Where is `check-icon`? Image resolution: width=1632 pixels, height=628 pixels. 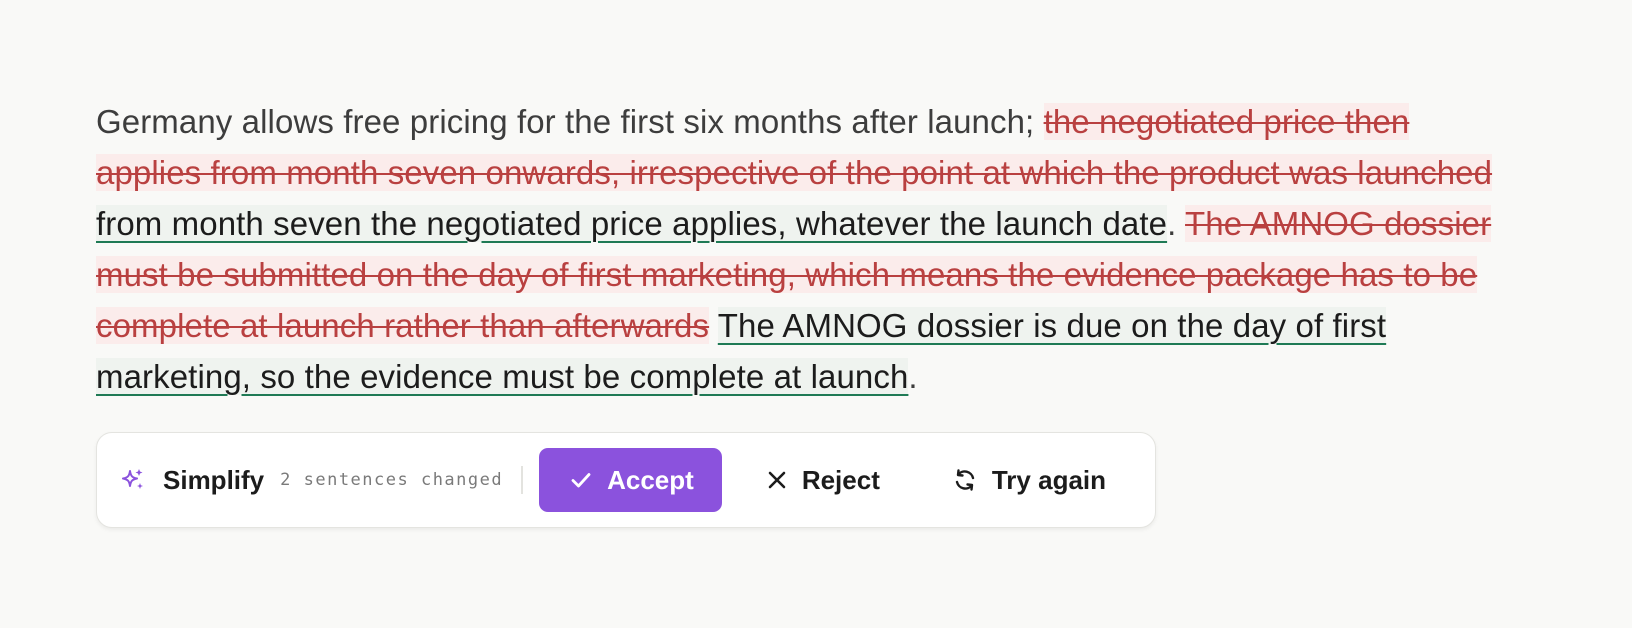 check-icon is located at coordinates (581, 480).